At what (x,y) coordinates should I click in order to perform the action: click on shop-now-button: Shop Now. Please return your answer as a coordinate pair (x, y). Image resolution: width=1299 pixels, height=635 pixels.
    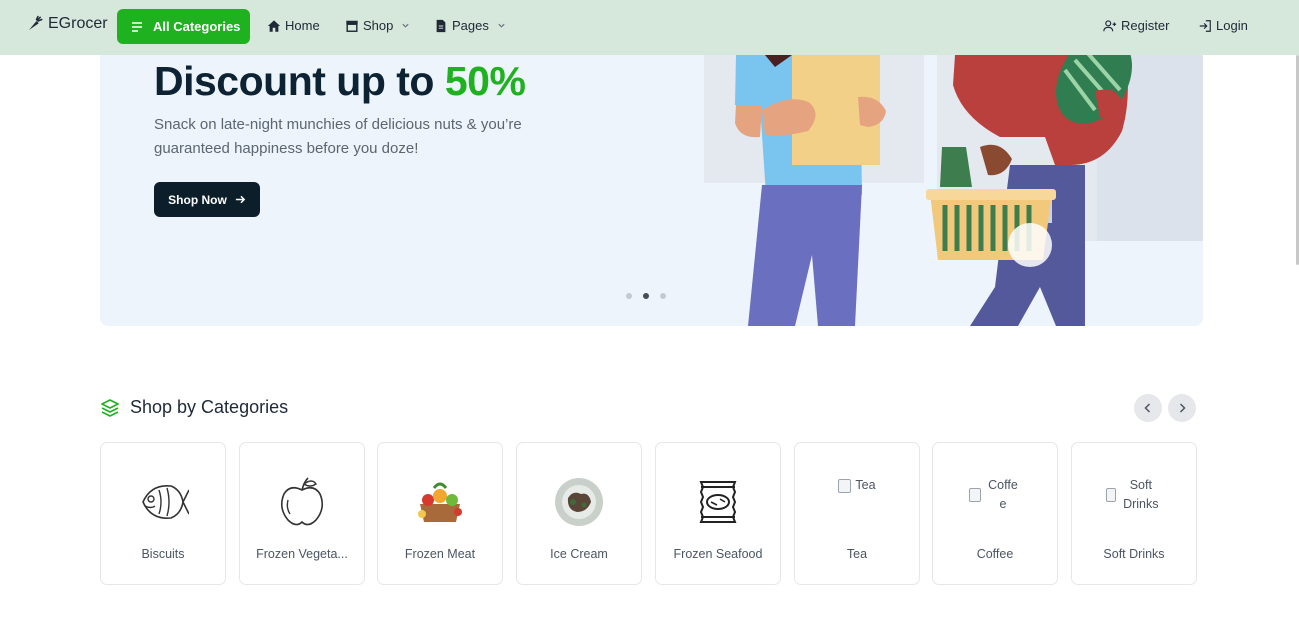
    Looking at the image, I should click on (207, 199).